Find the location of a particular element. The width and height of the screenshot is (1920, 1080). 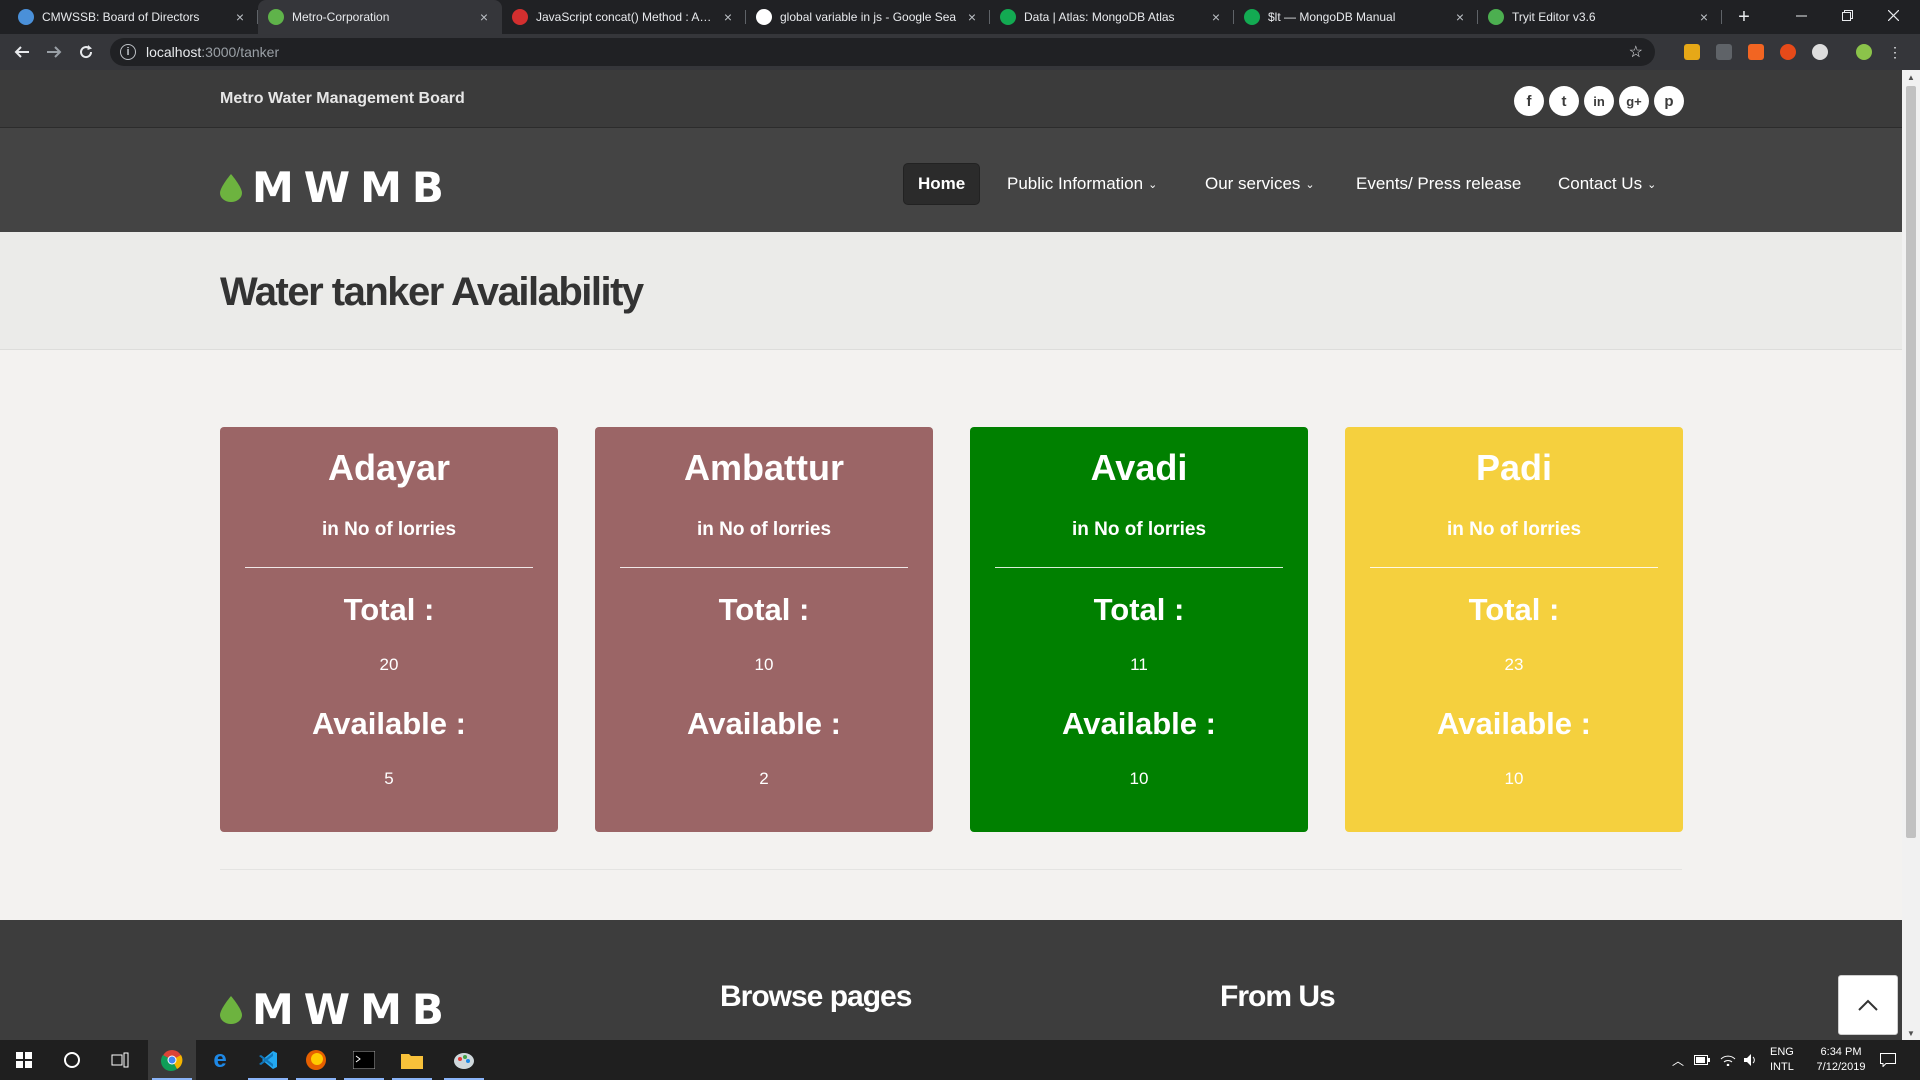

page-header: Water tanker Availability is located at coordinates (951, 291).